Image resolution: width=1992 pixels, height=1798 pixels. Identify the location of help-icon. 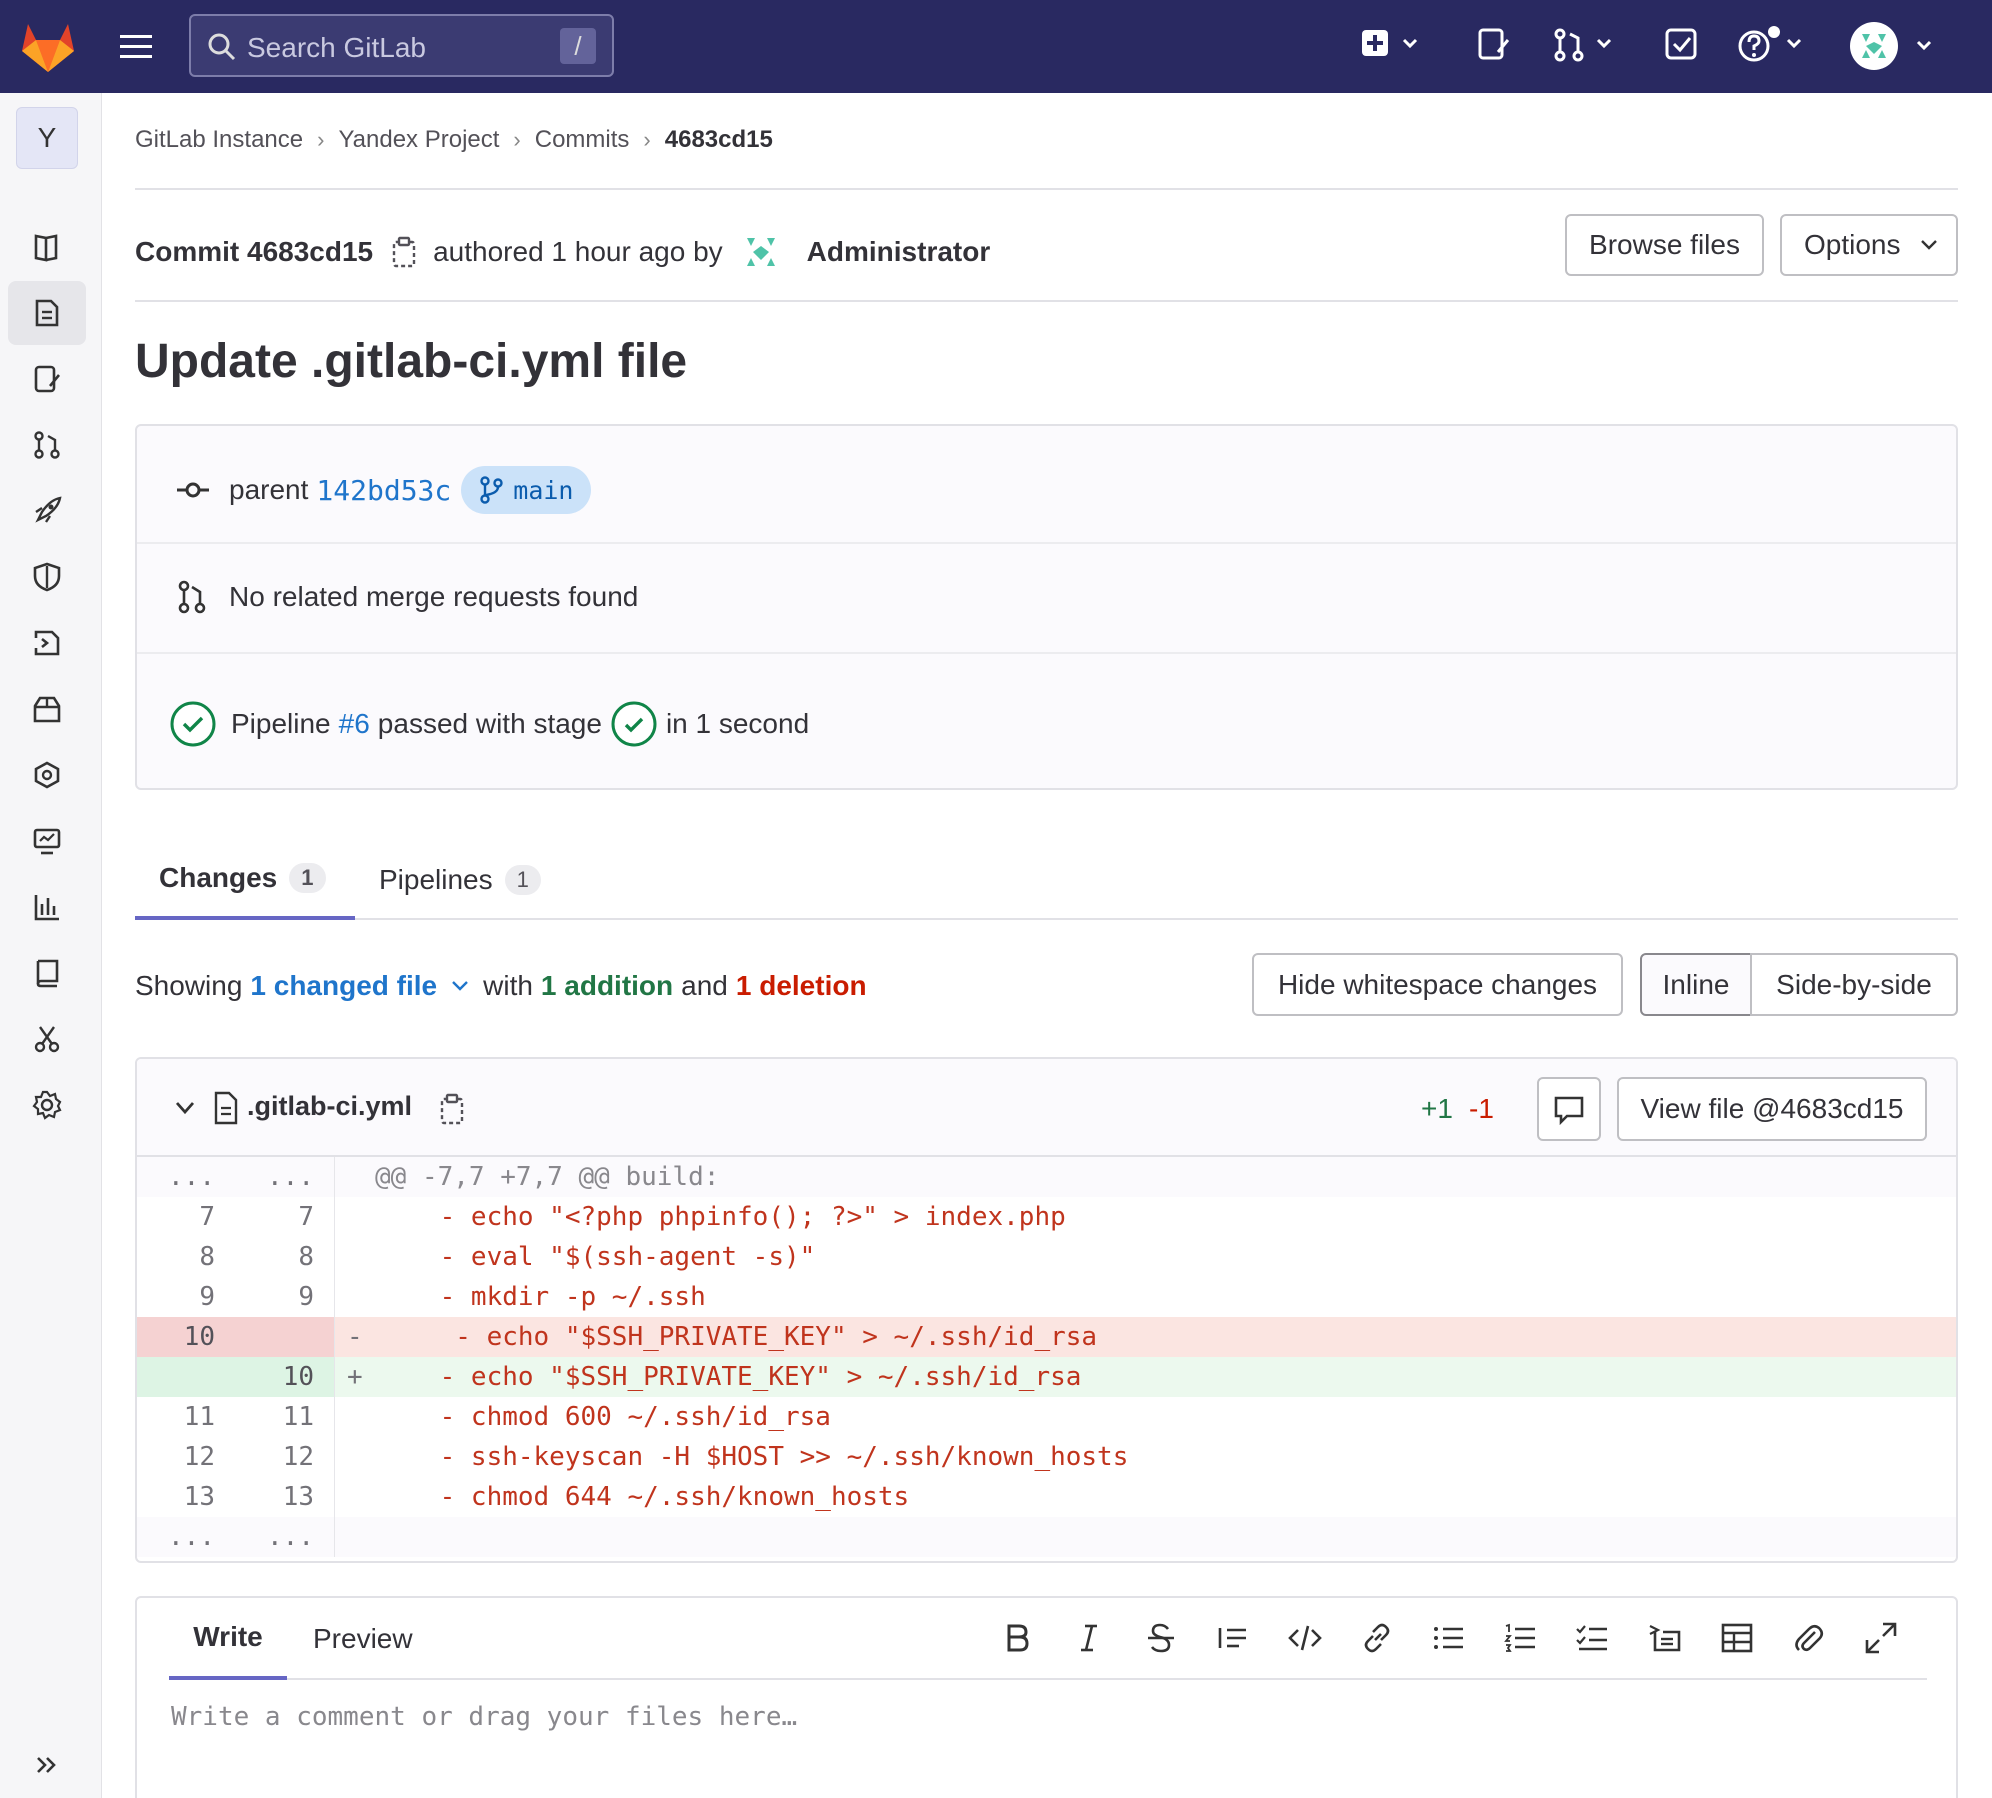
(1772, 46).